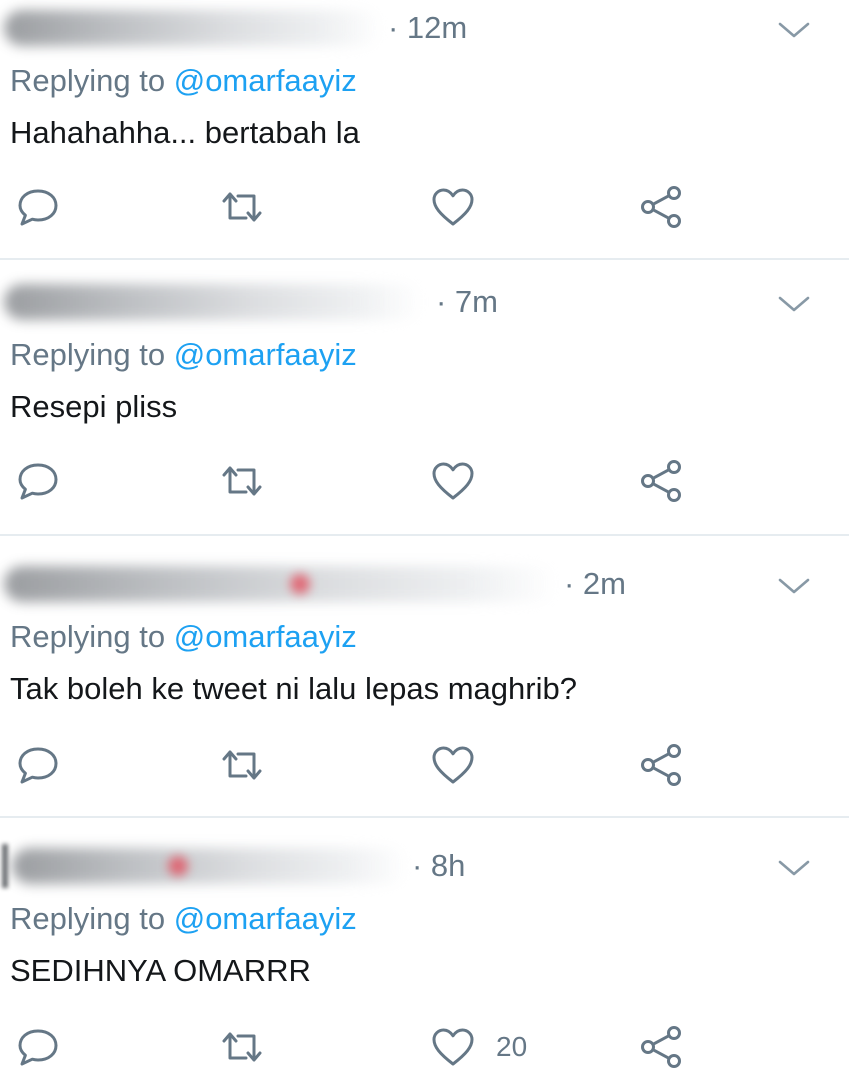  What do you see at coordinates (94, 406) in the screenshot?
I see `tweet-text: Resepi pliss` at bounding box center [94, 406].